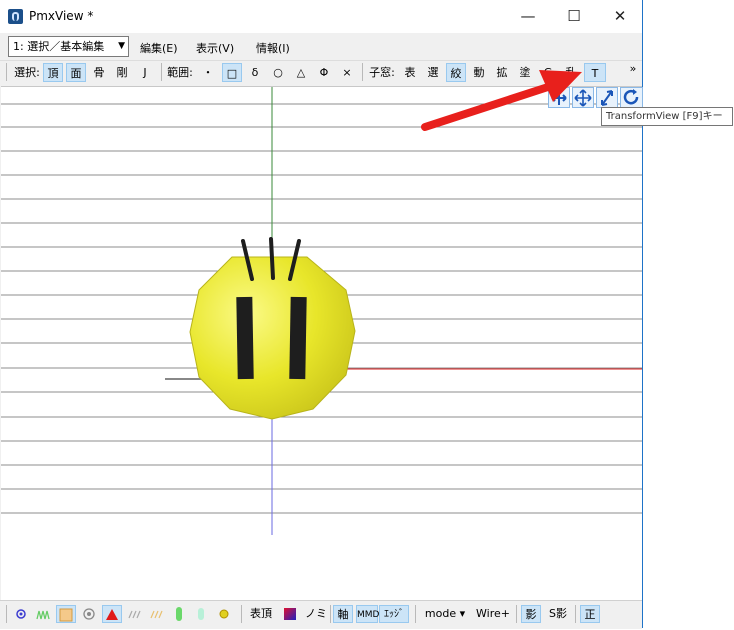  What do you see at coordinates (501, 100) in the screenshot?
I see `annotation-arrow-icon` at bounding box center [501, 100].